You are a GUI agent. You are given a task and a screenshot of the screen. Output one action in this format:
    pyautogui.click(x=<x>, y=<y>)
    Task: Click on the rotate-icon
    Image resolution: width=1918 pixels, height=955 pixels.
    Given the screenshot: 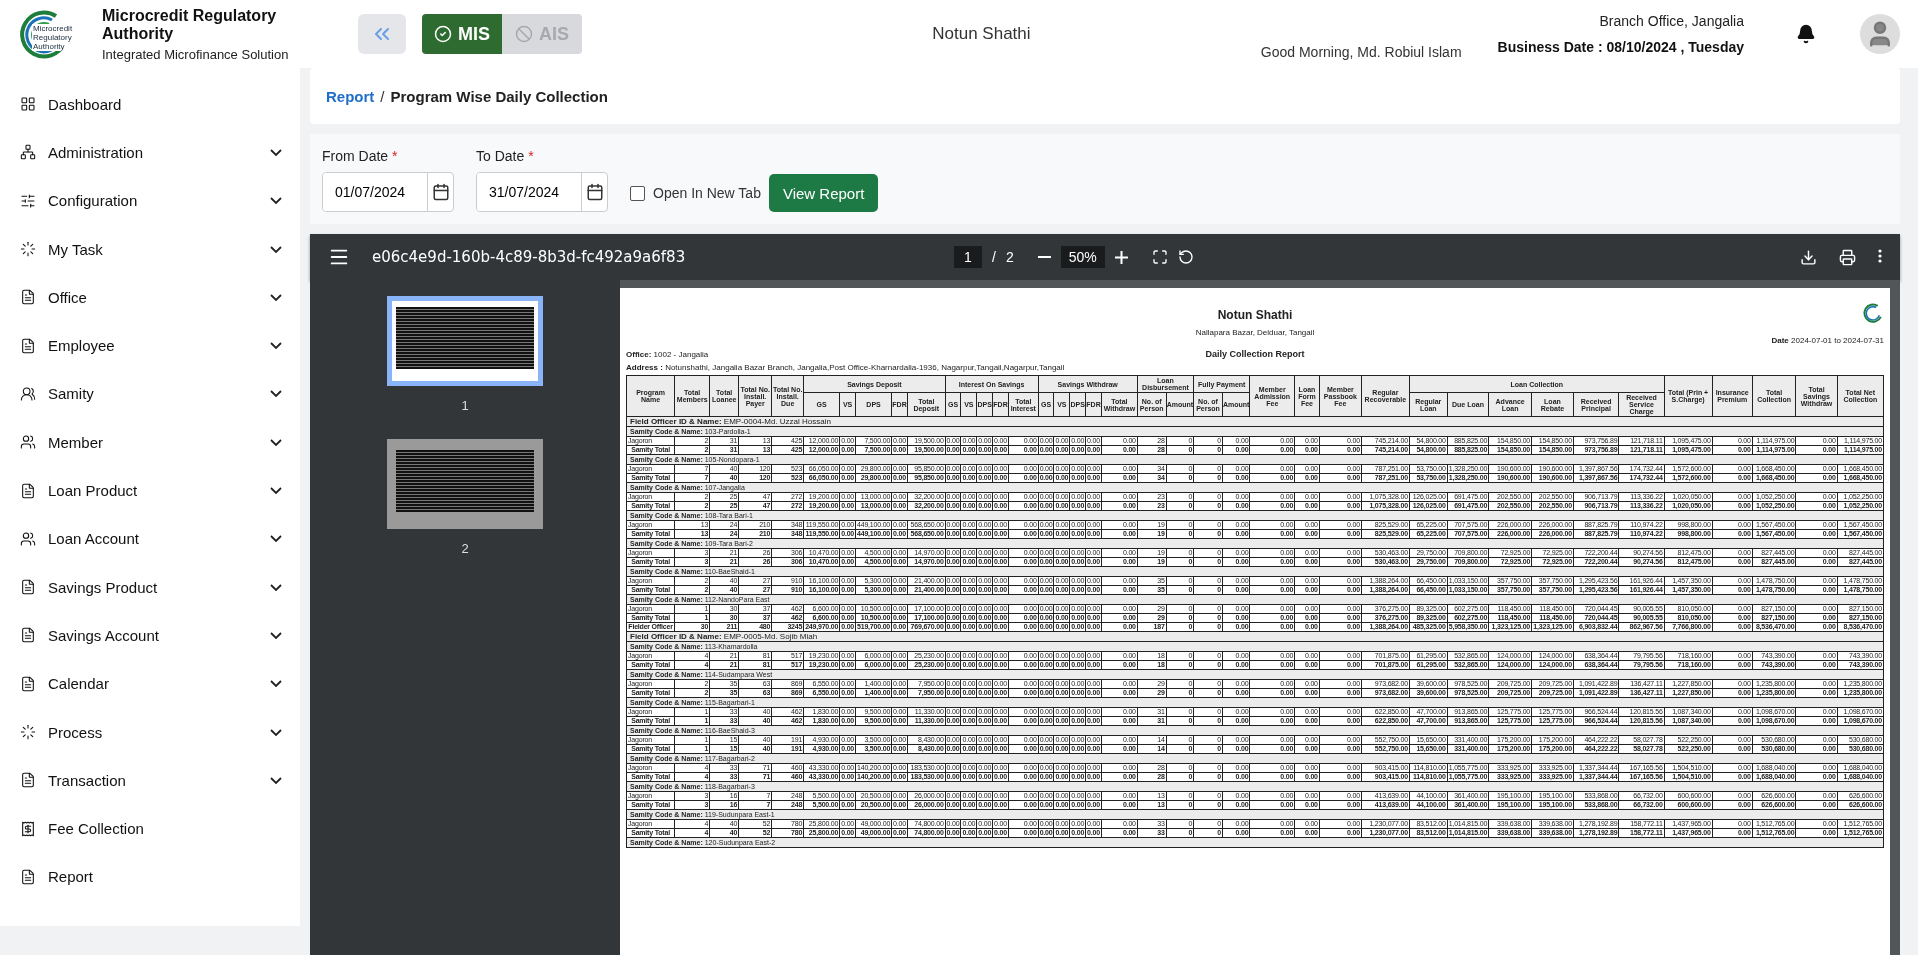 What is the action you would take?
    pyautogui.click(x=1185, y=257)
    